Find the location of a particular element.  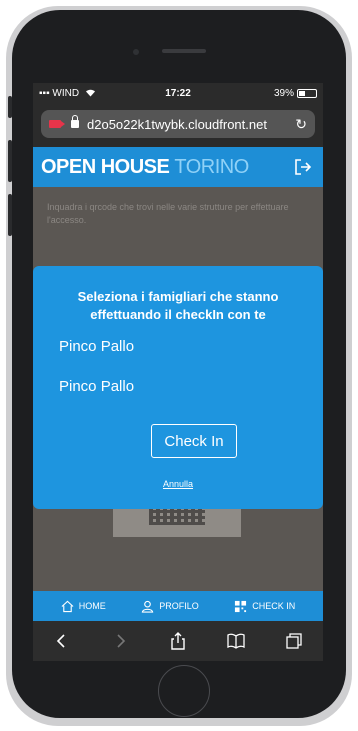

recording-icon is located at coordinates (57, 124).